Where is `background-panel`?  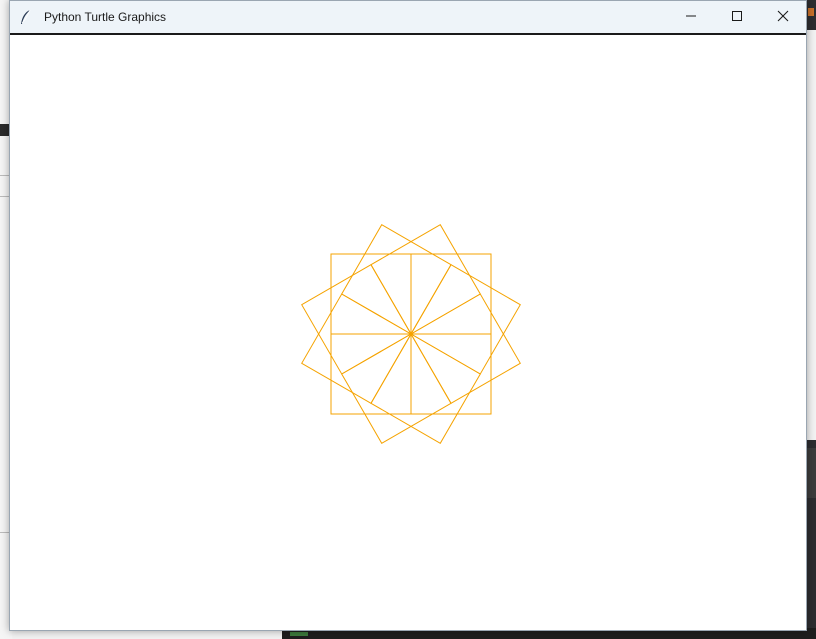
background-panel is located at coordinates (811, 473).